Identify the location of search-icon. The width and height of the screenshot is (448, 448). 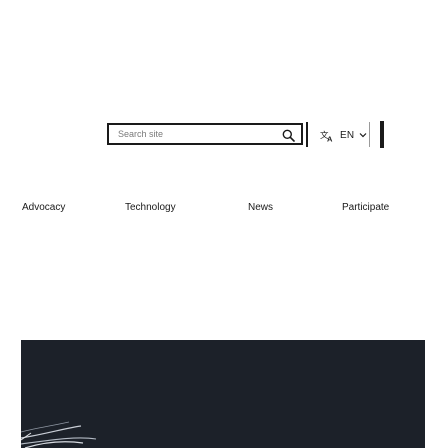
(288, 135).